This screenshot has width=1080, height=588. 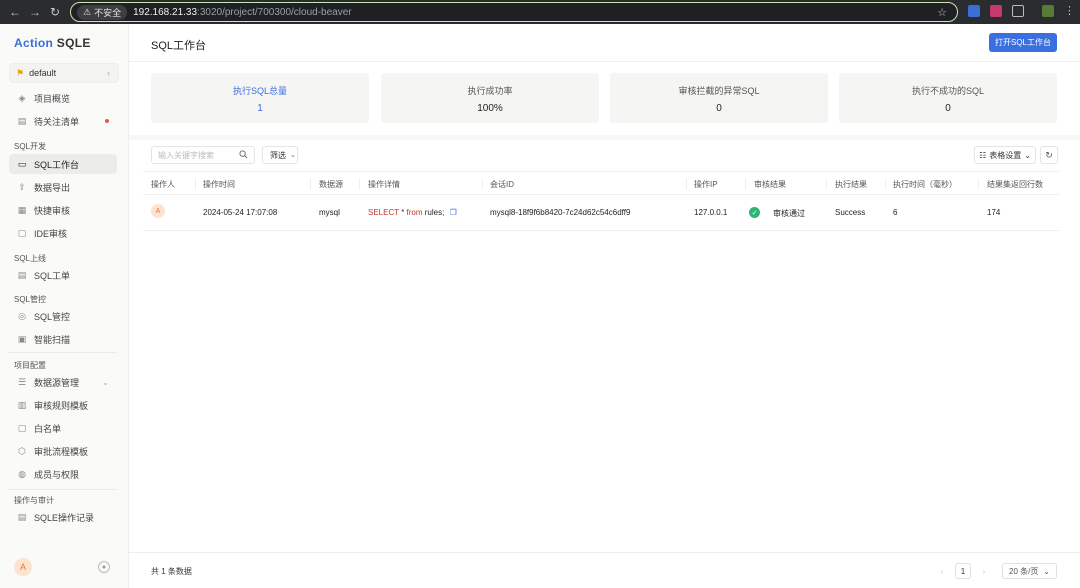 I want to click on database-icon: ☰, so click(x=22, y=381).